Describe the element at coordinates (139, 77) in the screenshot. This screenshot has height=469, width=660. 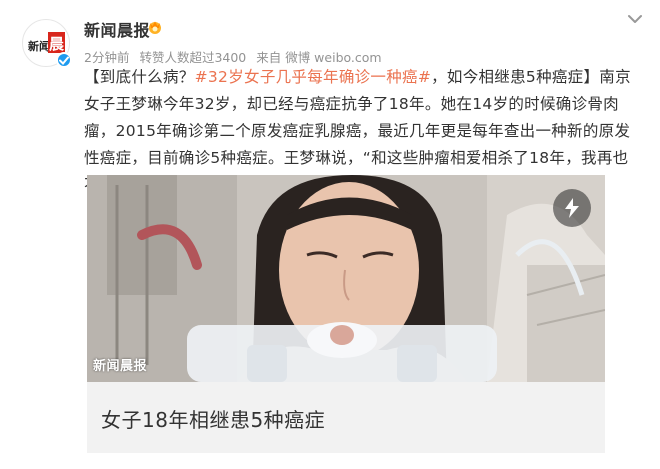
I see `post-text-lead: 【到底什么病？` at that location.